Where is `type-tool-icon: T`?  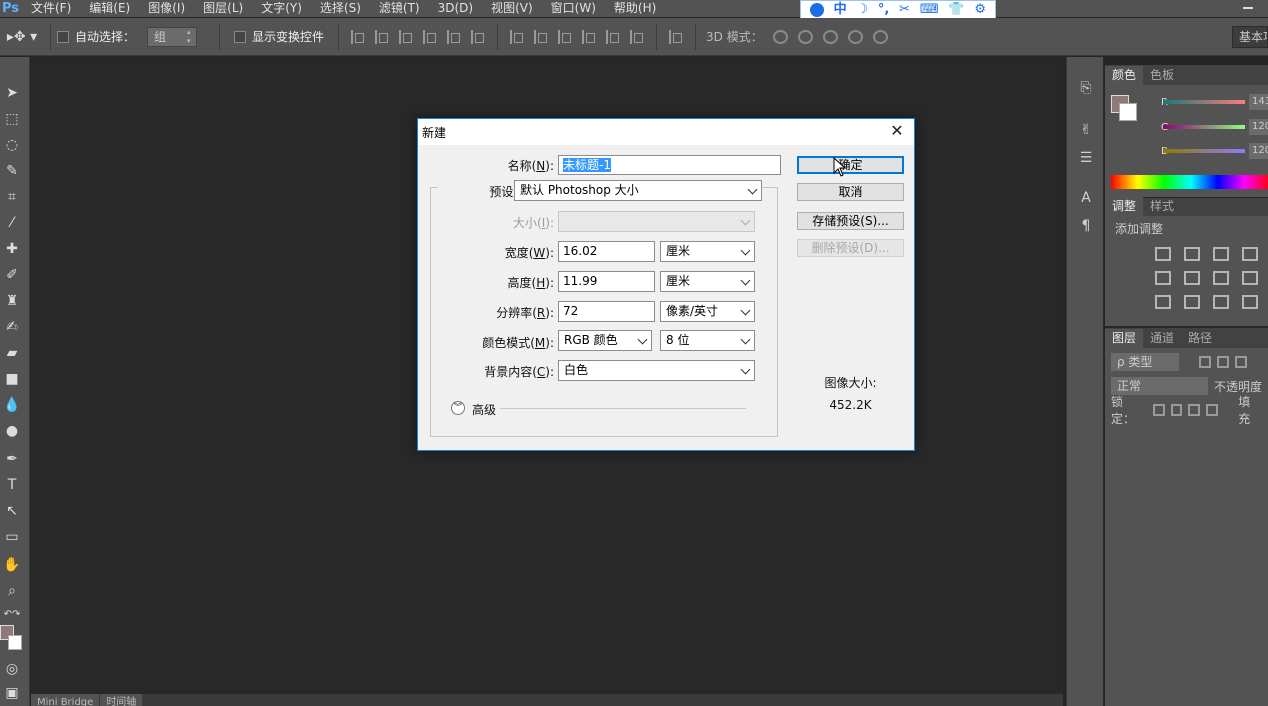 type-tool-icon: T is located at coordinates (12, 485).